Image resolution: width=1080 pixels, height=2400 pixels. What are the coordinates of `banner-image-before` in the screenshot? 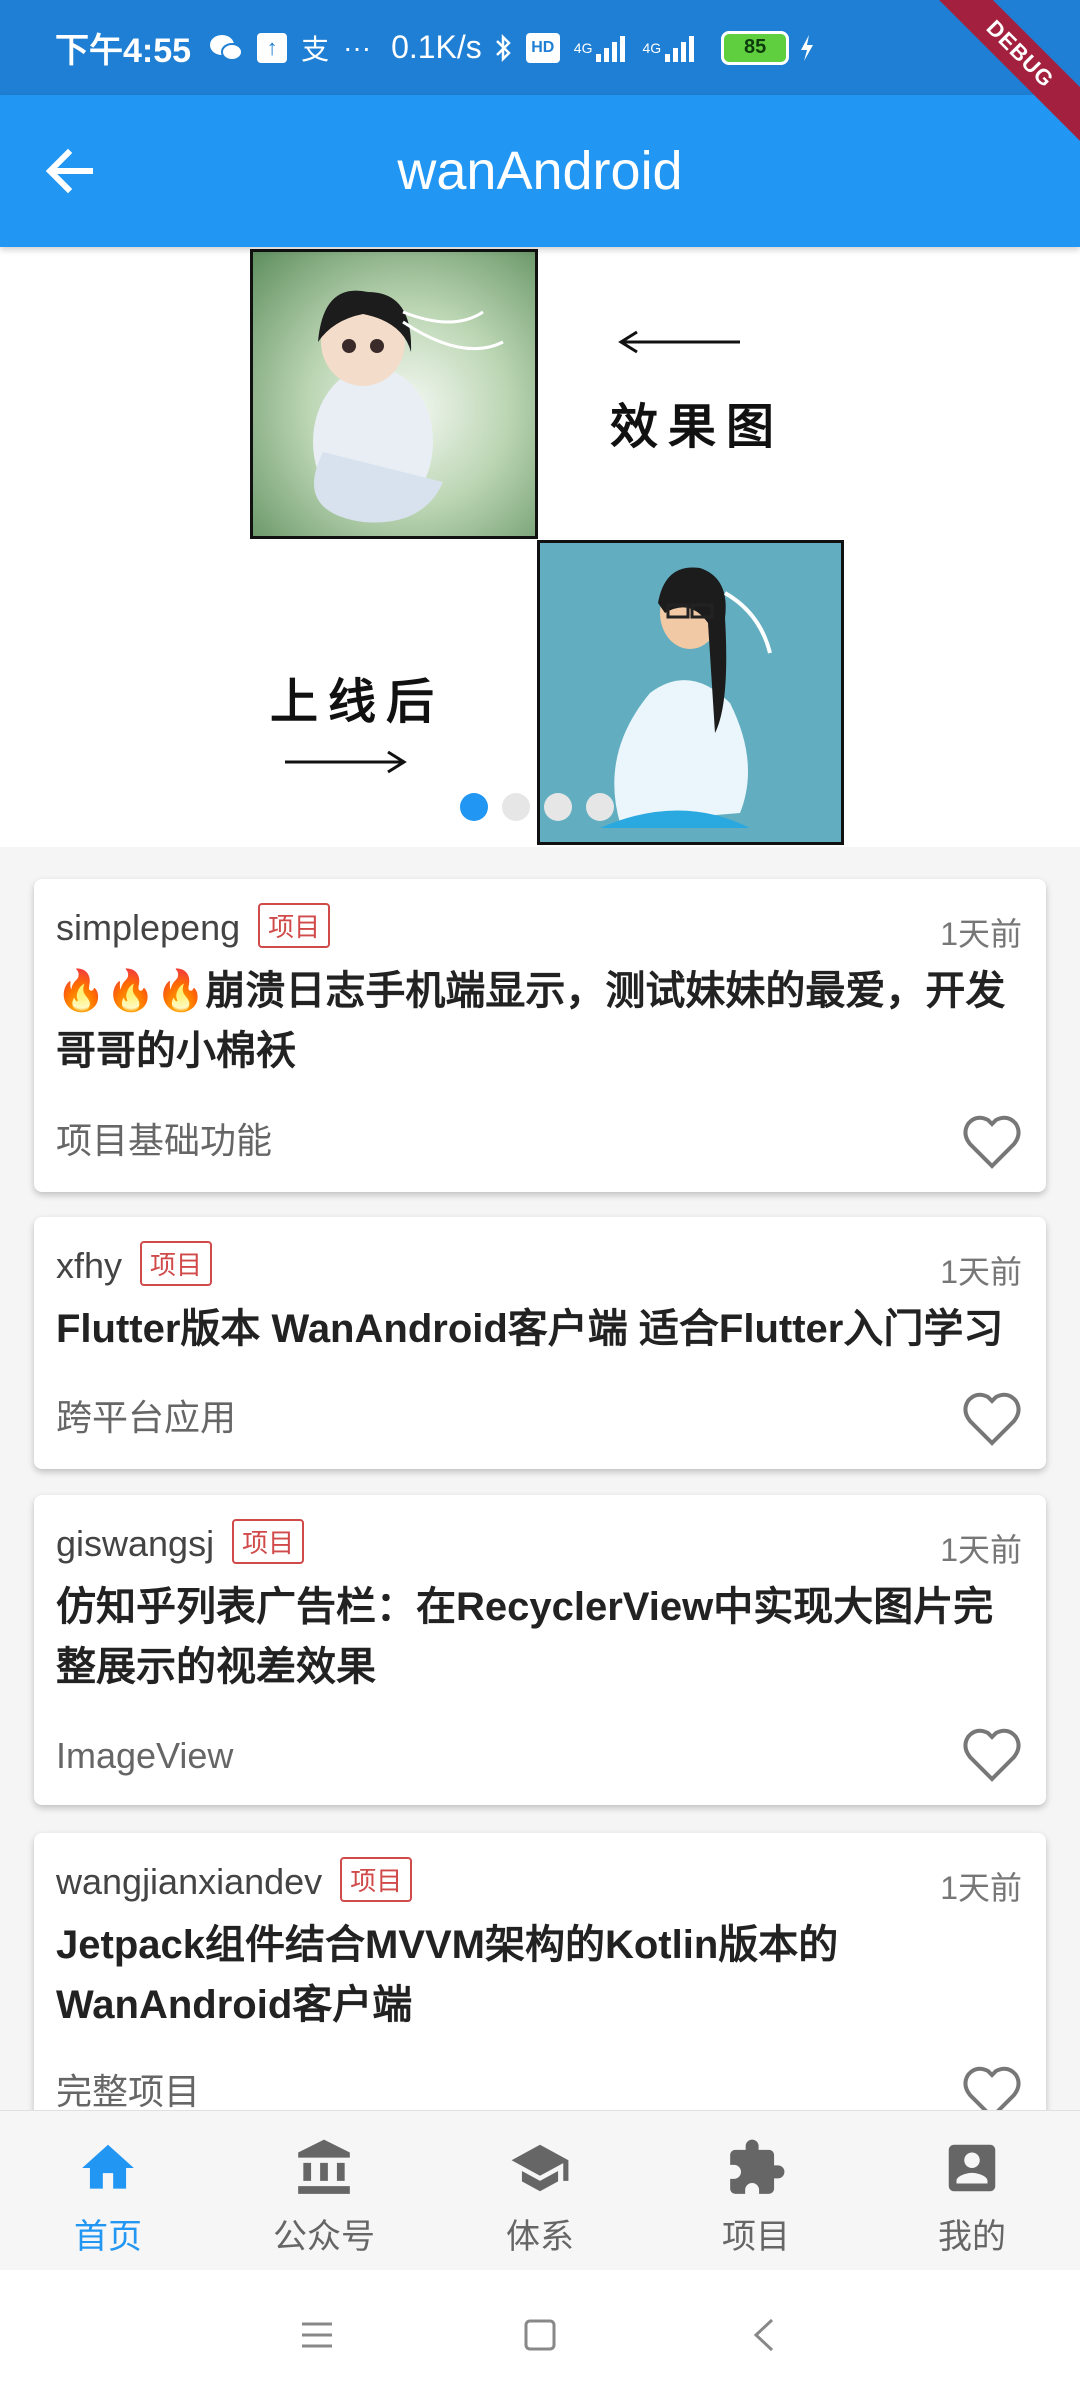 It's located at (394, 394).